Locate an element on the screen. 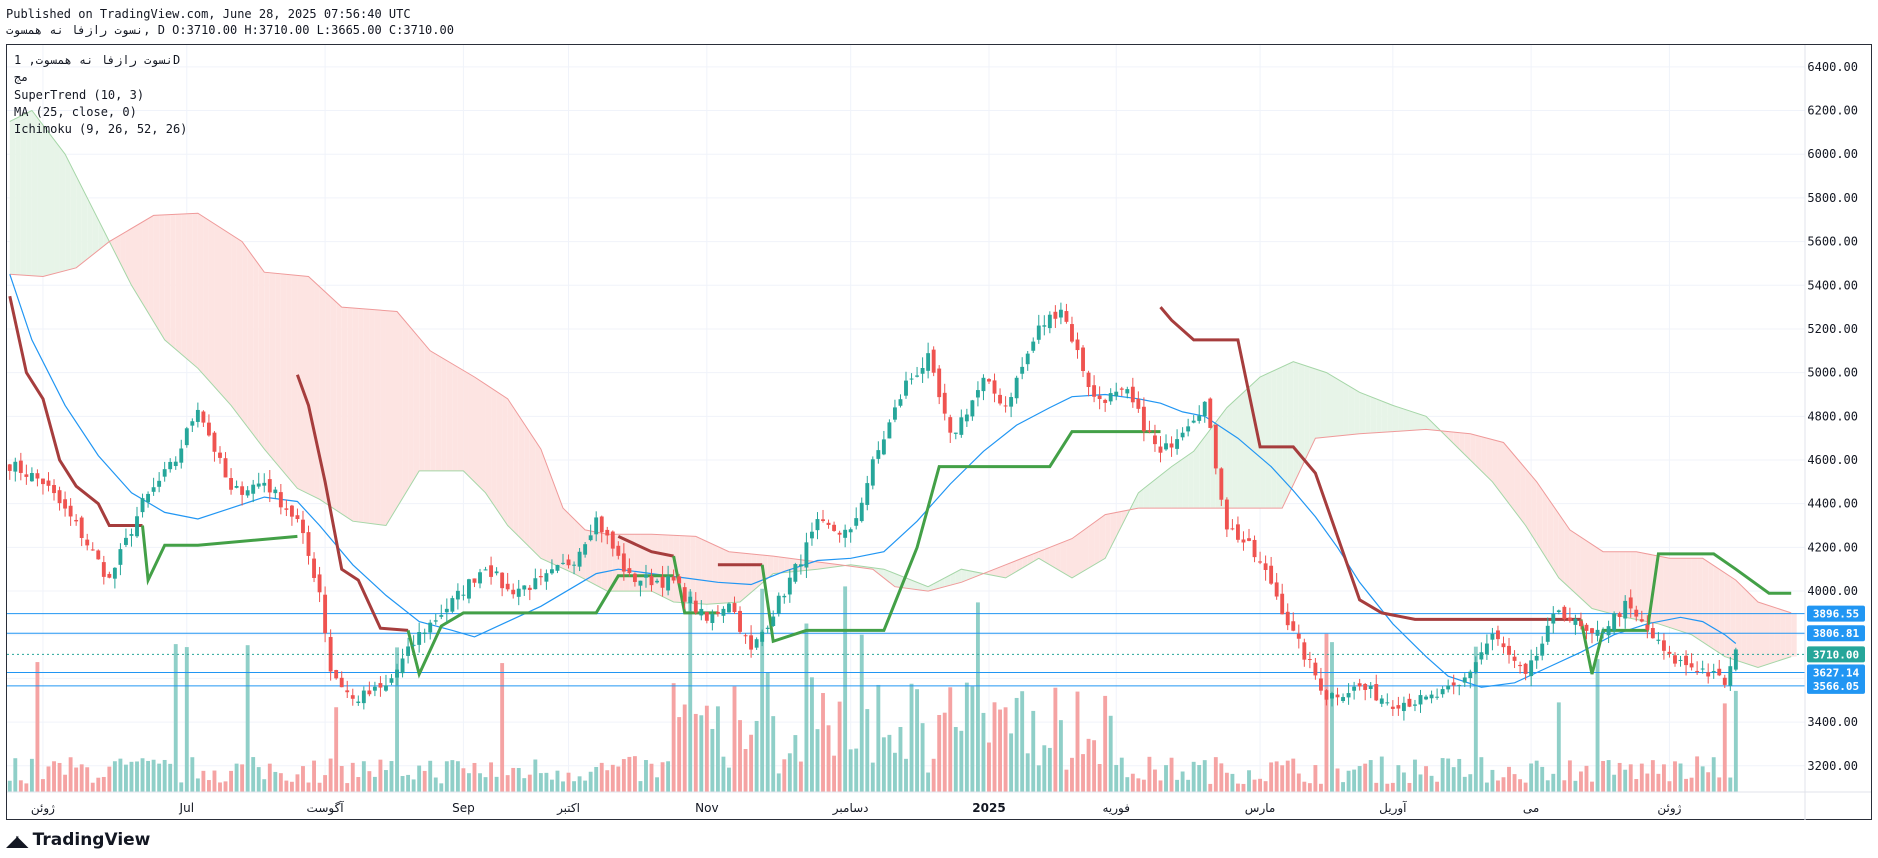 The image size is (1878, 858). legend-ichimoku: Ichimoku (9, 26, 52, 26) is located at coordinates (100, 129).